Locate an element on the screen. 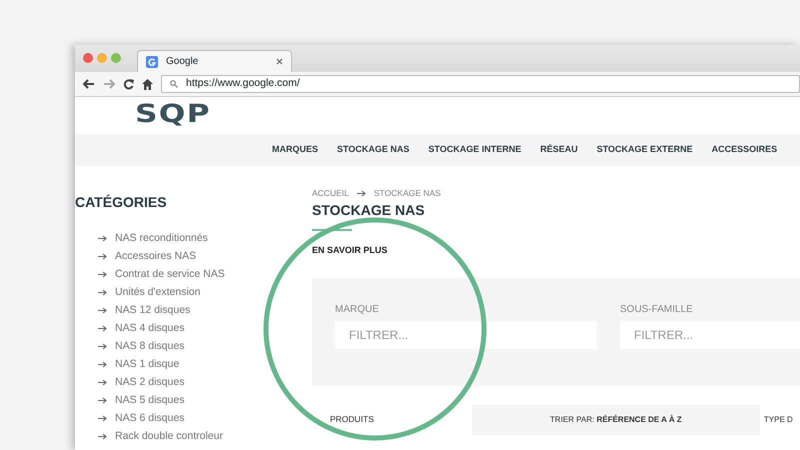 This screenshot has width=800, height=450. category-link: NAS 1 disque is located at coordinates (147, 364).